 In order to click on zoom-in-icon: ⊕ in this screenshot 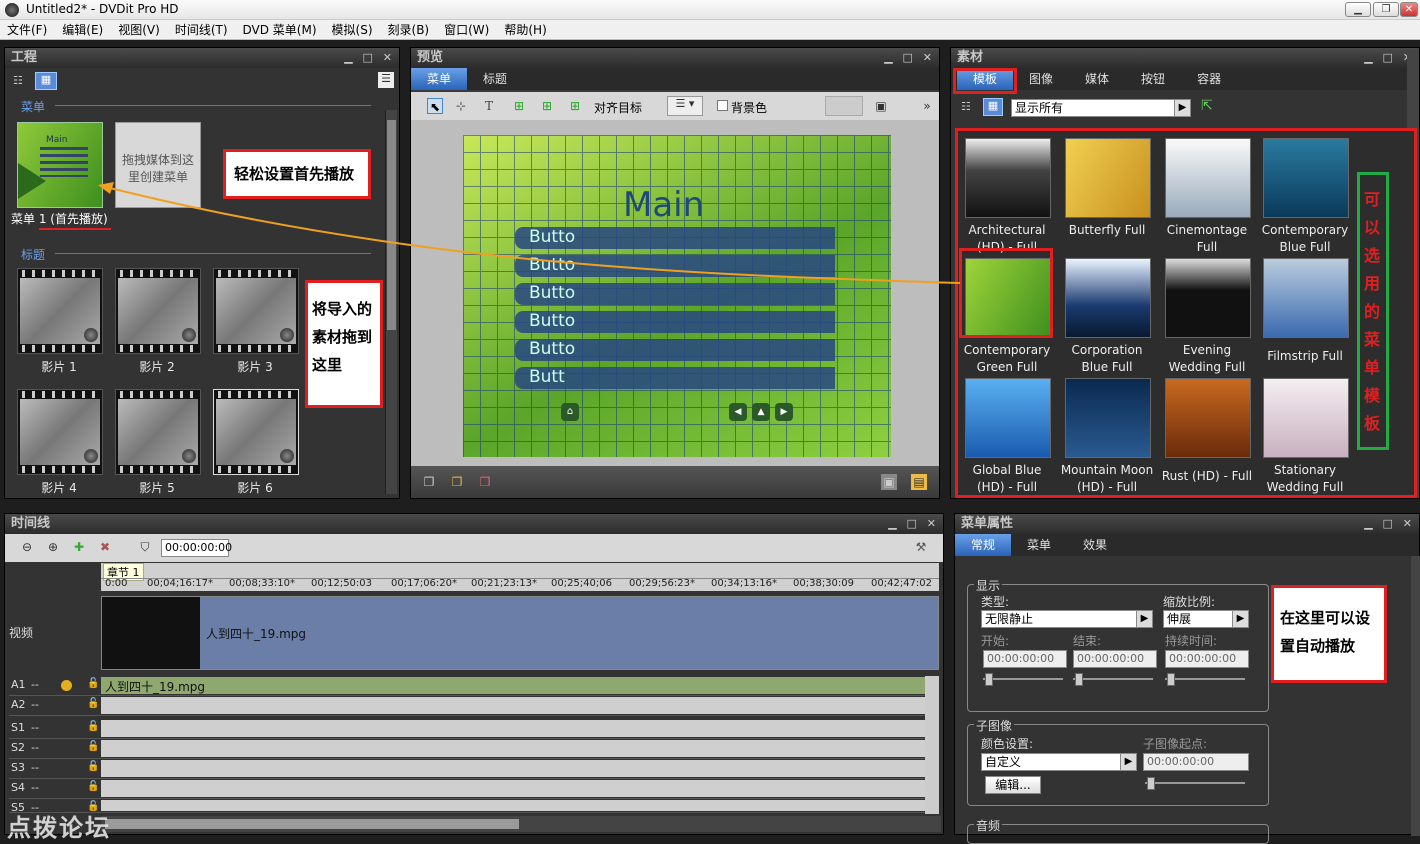, I will do `click(53, 547)`.